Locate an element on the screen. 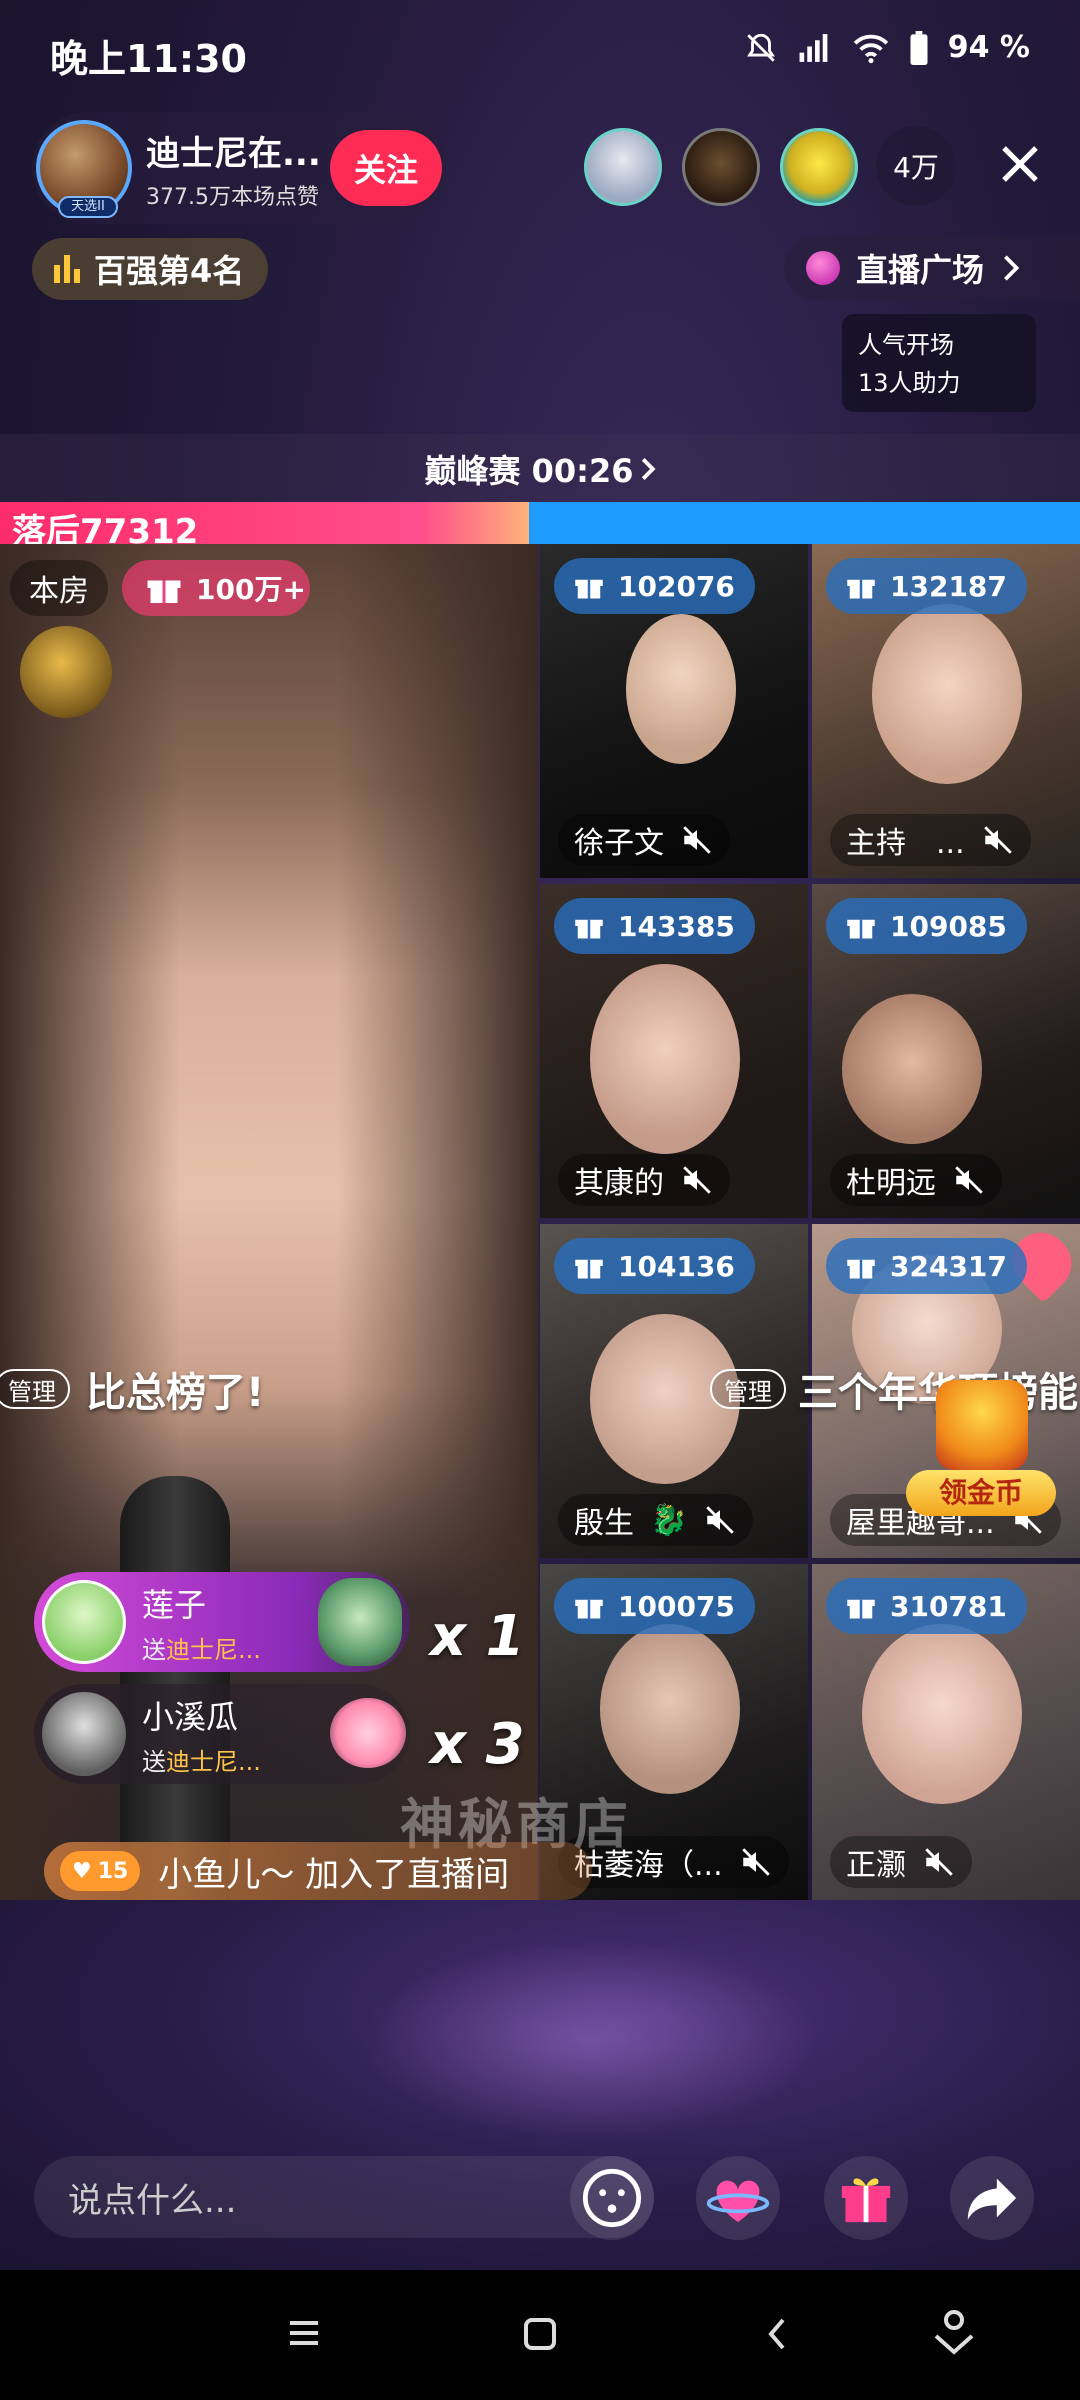  flower-gift-icon is located at coordinates (368, 1733).